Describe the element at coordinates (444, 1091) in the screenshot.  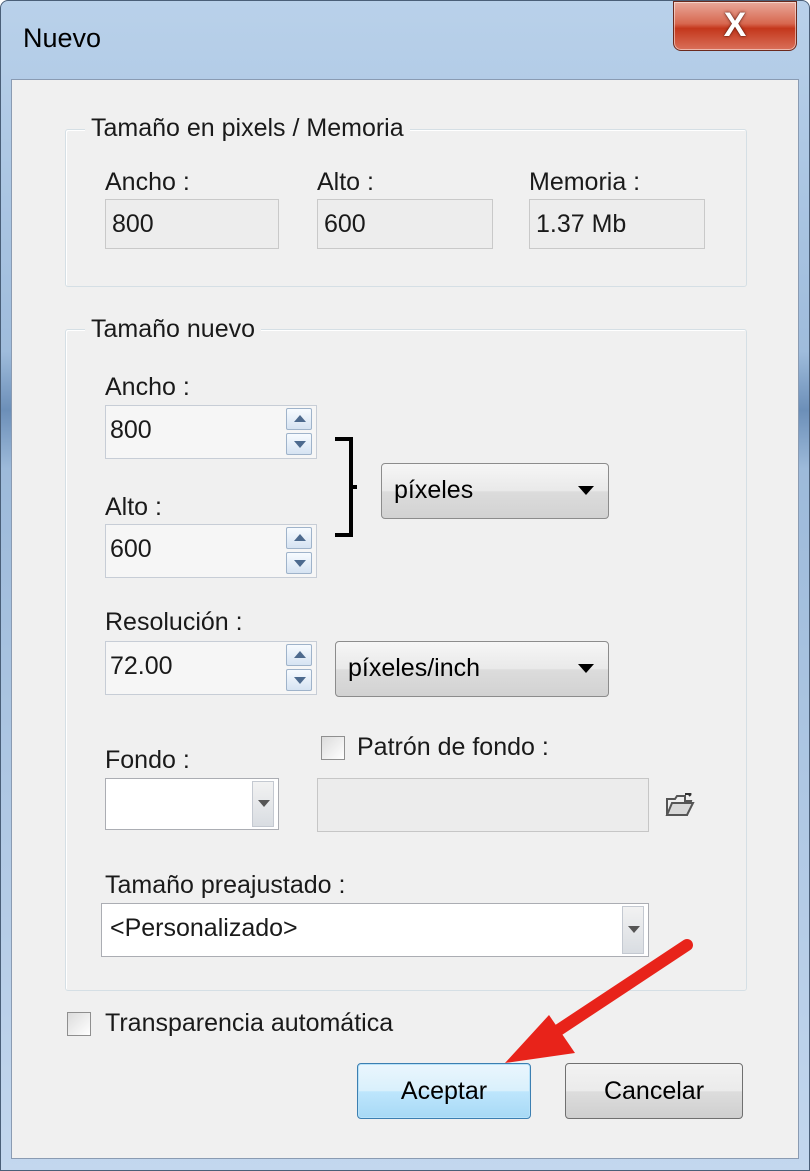
I see `accept-button: Aceptar` at that location.